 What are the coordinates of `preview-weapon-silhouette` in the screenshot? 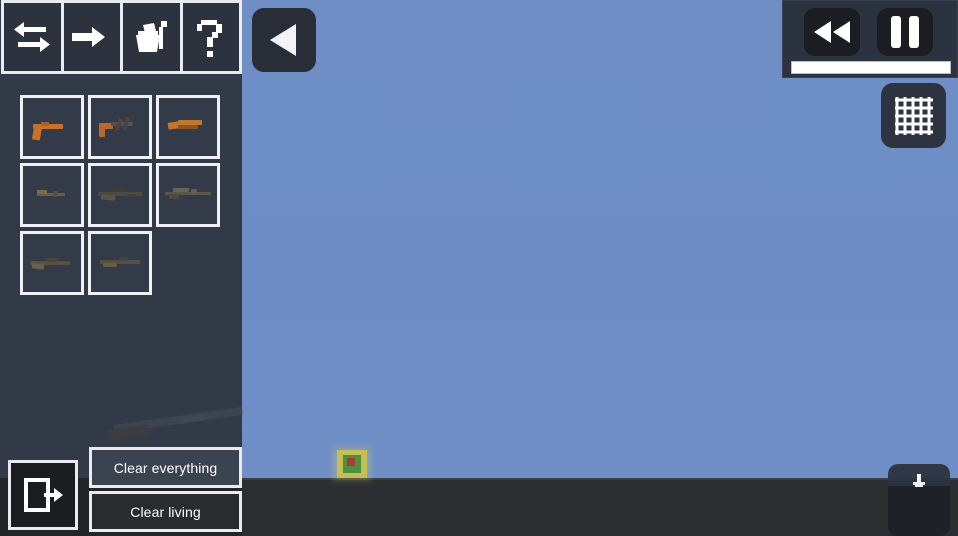 It's located at (174, 427).